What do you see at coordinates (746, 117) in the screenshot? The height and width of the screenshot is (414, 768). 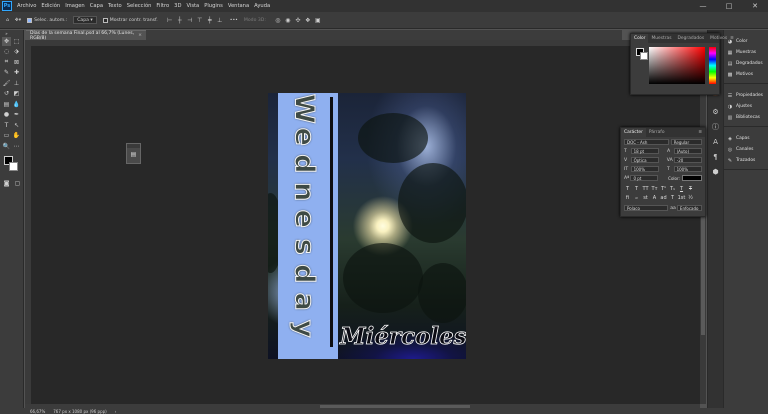 I see `panel-libraries: ▥ Bibliotecas` at bounding box center [746, 117].